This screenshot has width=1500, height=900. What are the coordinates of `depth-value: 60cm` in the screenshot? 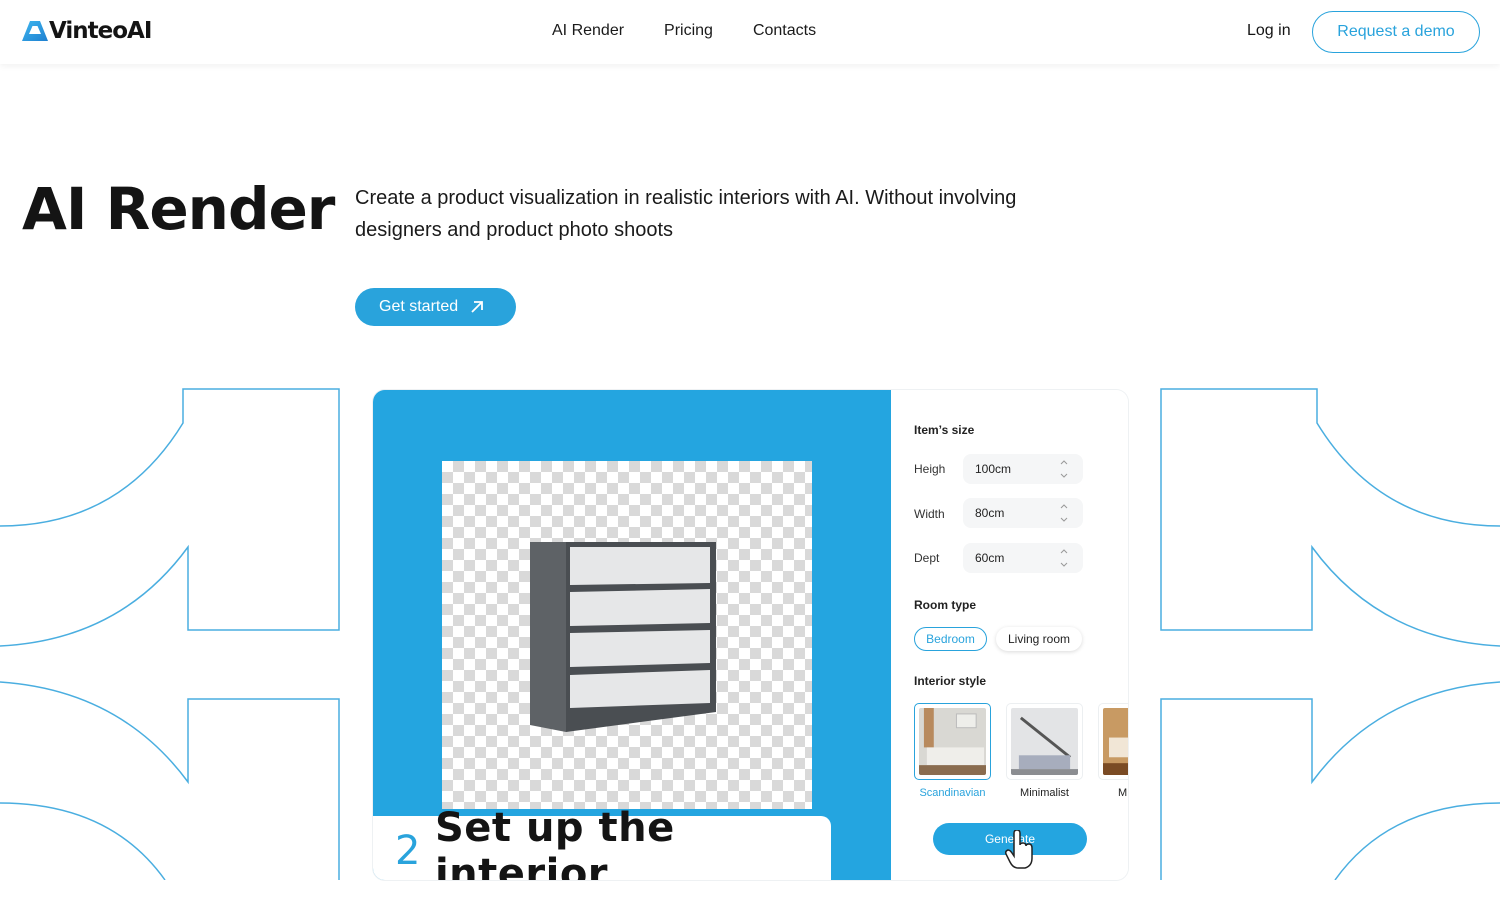 It's located at (990, 558).